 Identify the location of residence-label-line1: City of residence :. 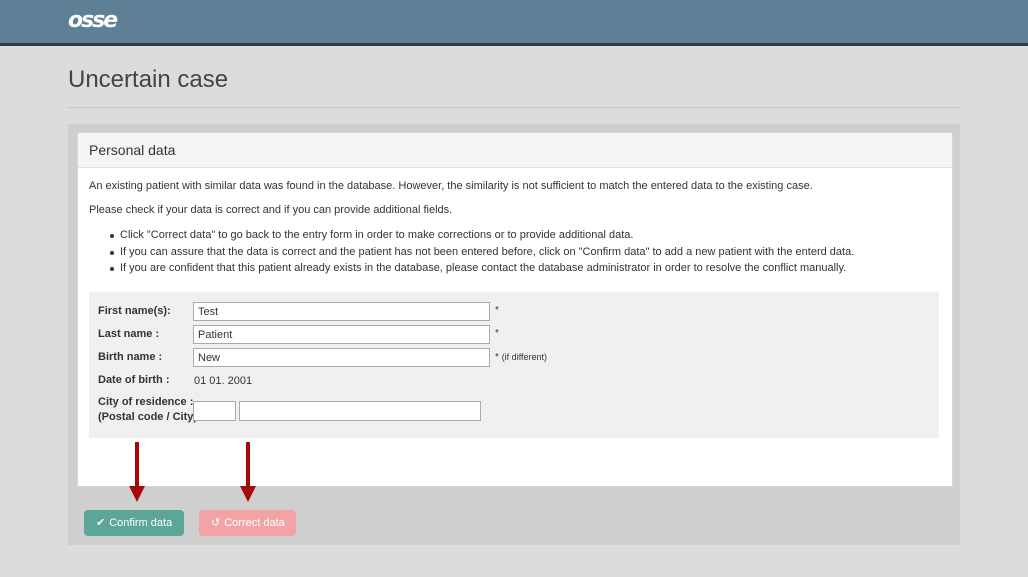
(146, 402).